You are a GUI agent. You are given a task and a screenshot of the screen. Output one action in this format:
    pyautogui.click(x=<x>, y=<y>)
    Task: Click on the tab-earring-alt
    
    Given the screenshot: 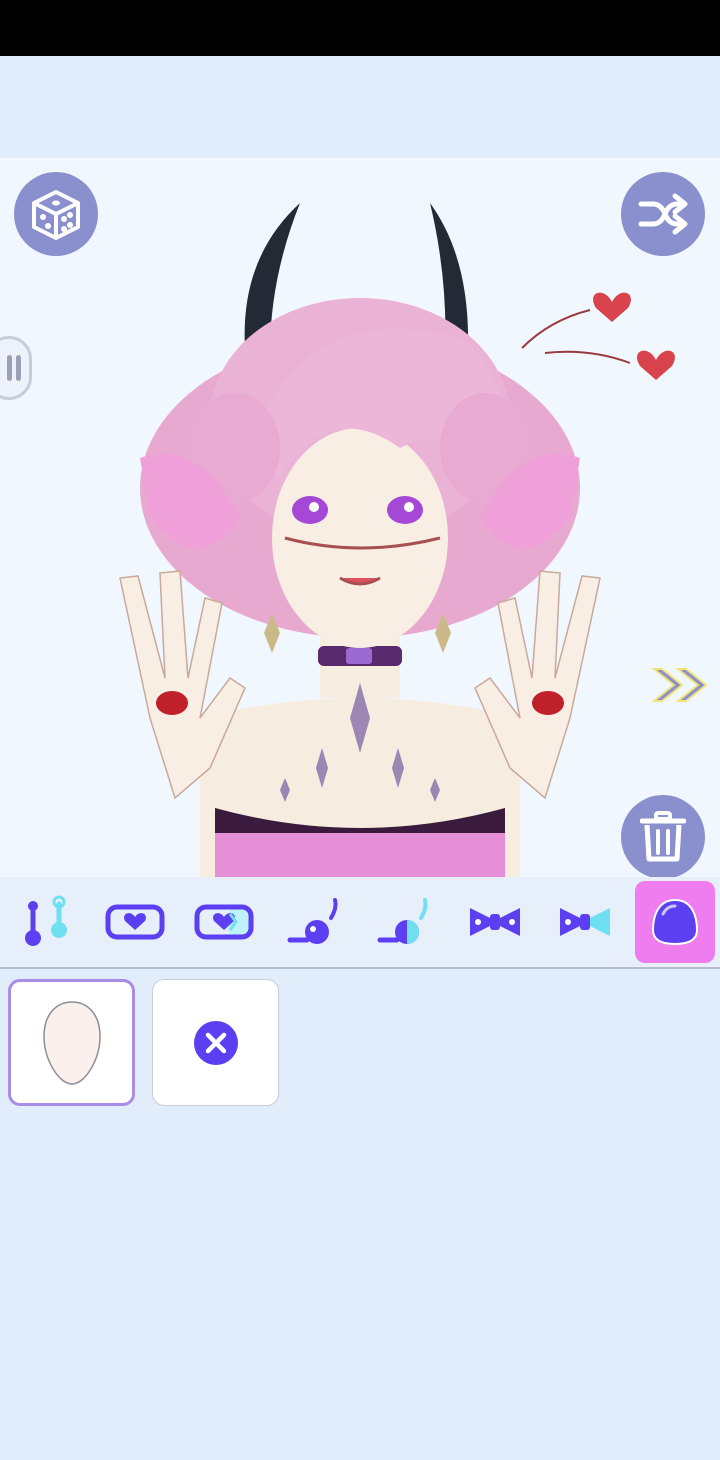 What is the action you would take?
    pyautogui.click(x=405, y=922)
    